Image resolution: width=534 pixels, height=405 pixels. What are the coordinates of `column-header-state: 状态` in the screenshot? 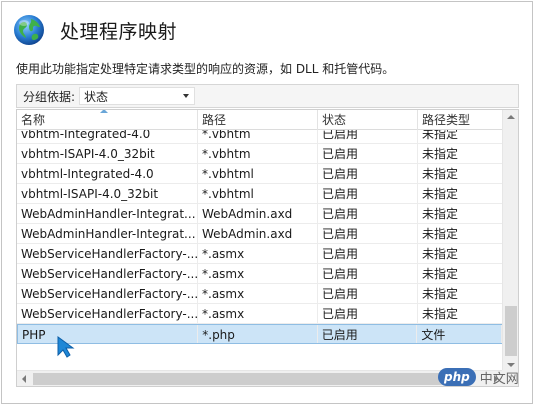 It's located at (368, 120).